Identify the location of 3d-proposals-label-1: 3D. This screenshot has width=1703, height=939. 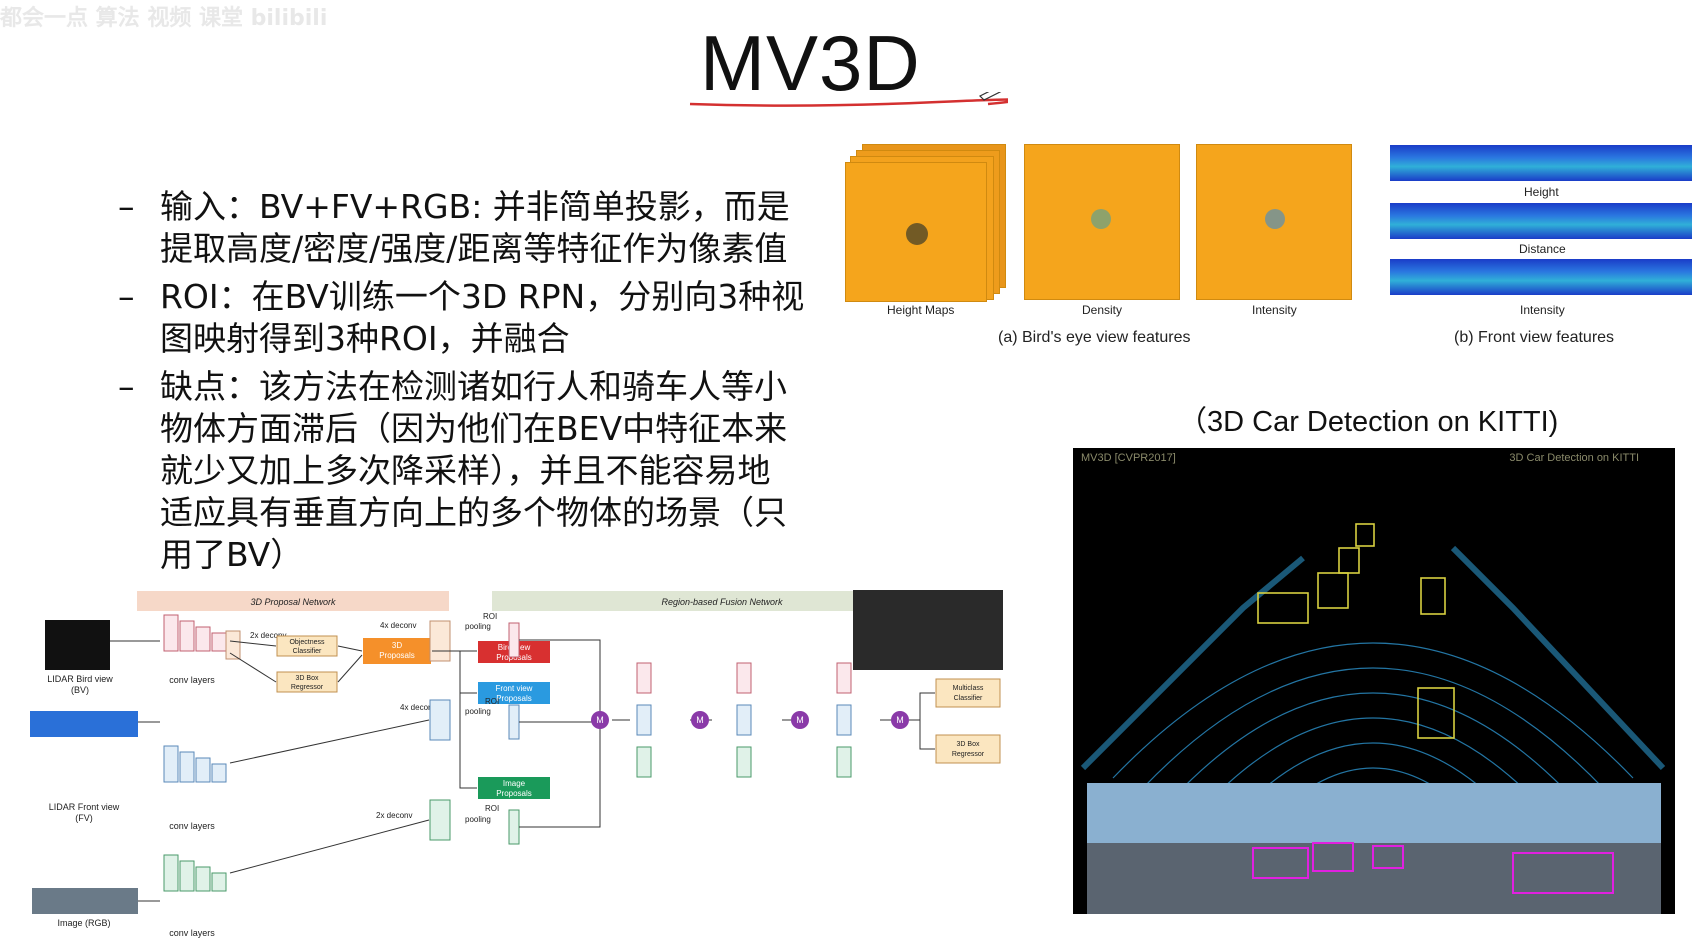
(397, 645).